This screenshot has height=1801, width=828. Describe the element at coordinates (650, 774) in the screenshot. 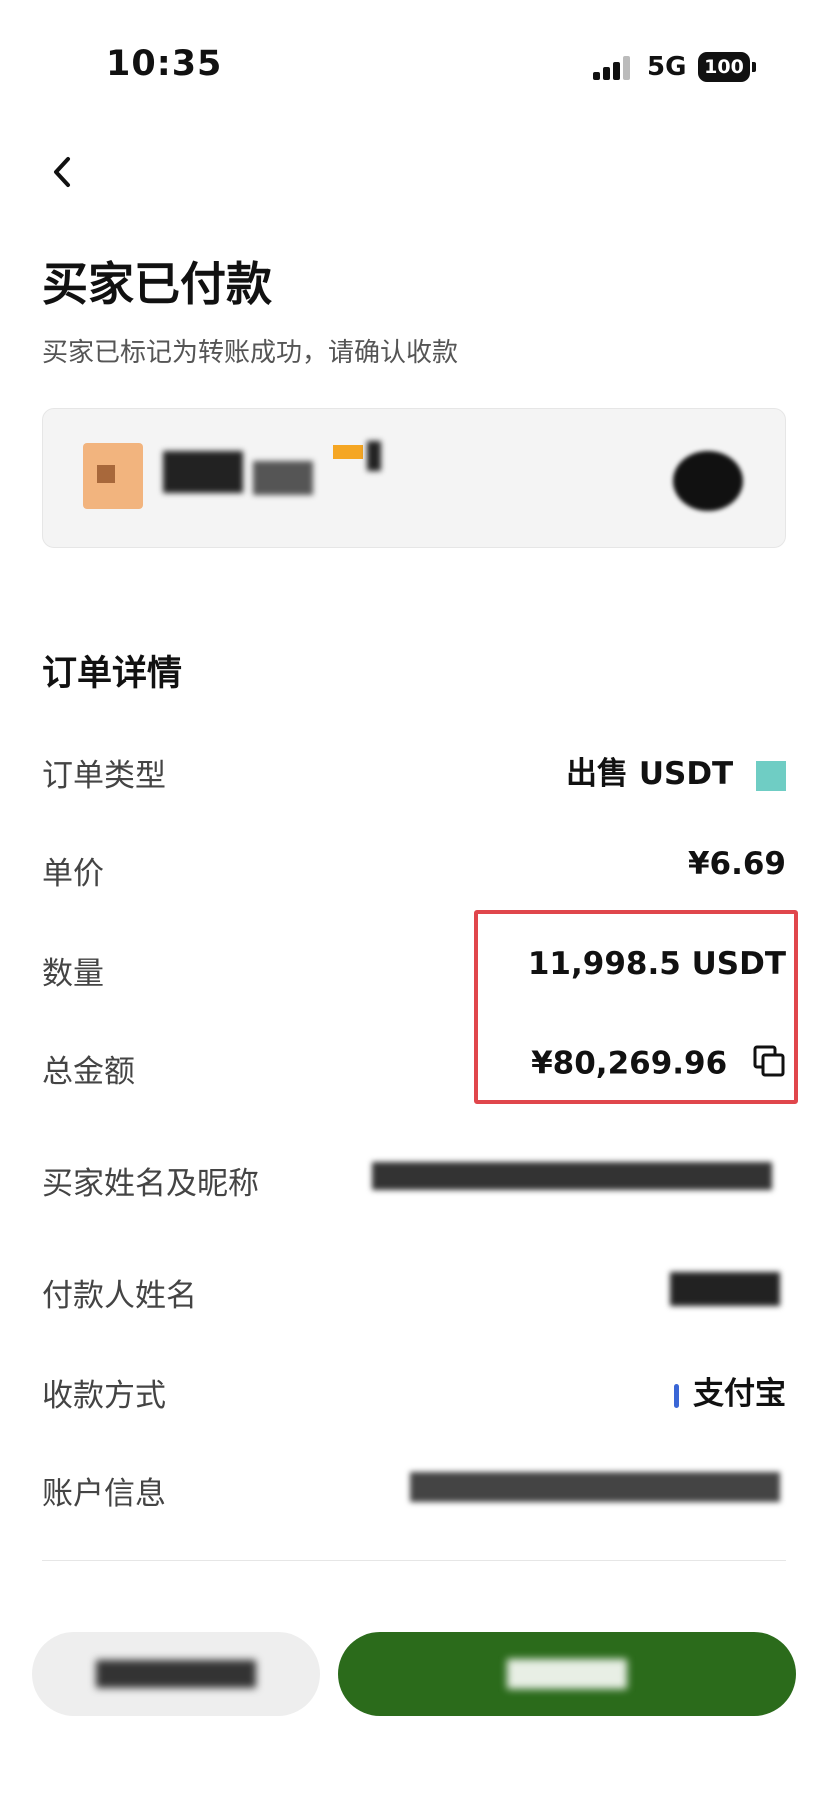

I see `order-type-value: 出售 USDT` at that location.